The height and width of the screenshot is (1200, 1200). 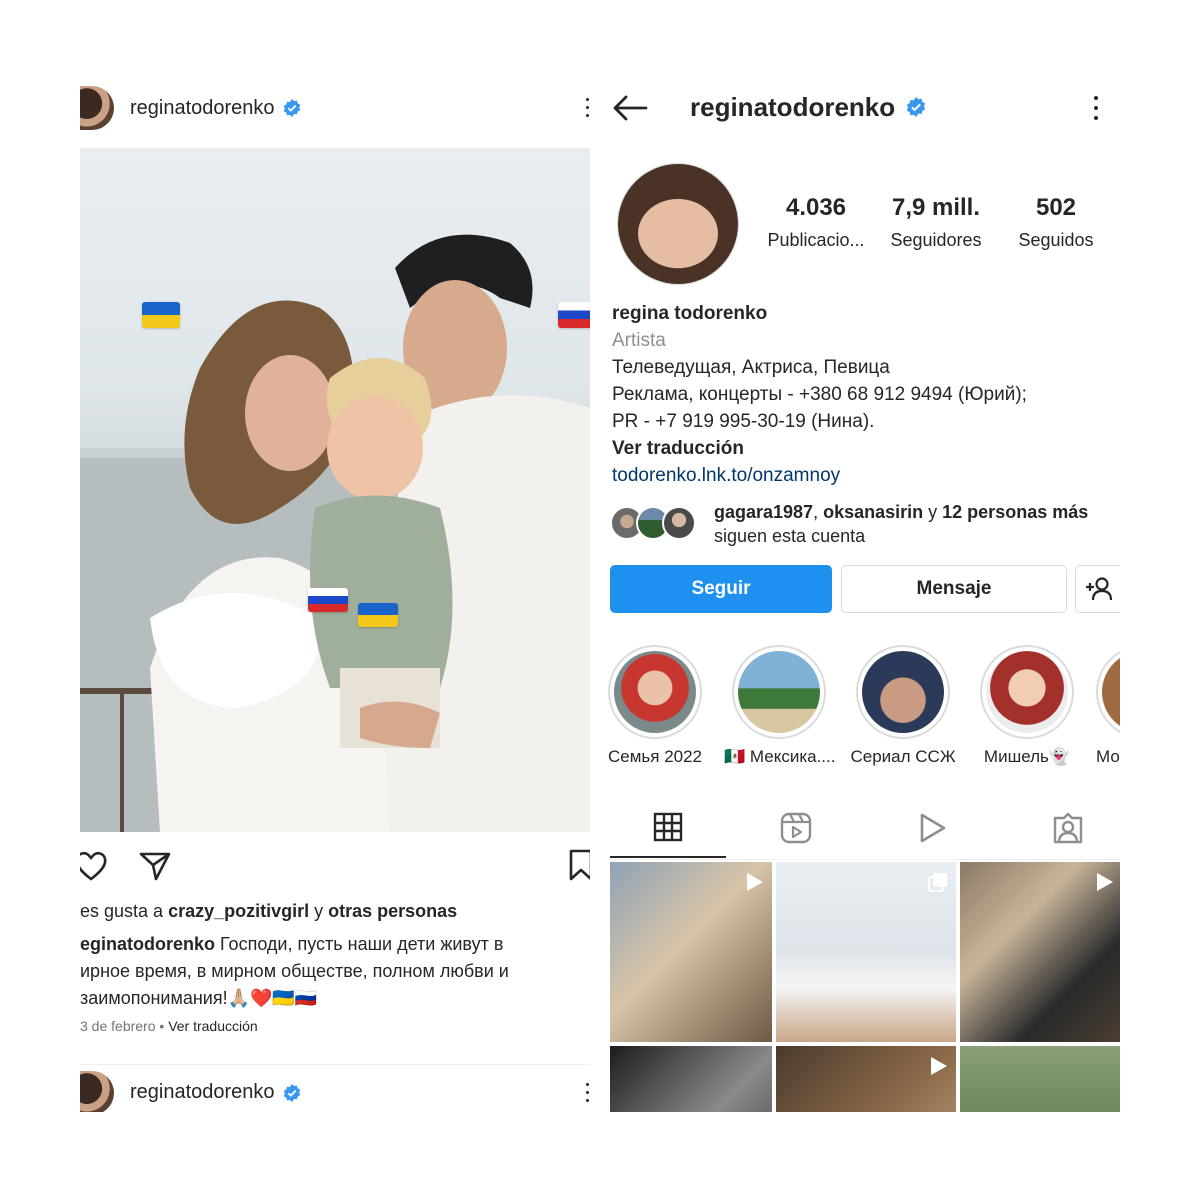 I want to click on tab-videos, so click(x=932, y=828).